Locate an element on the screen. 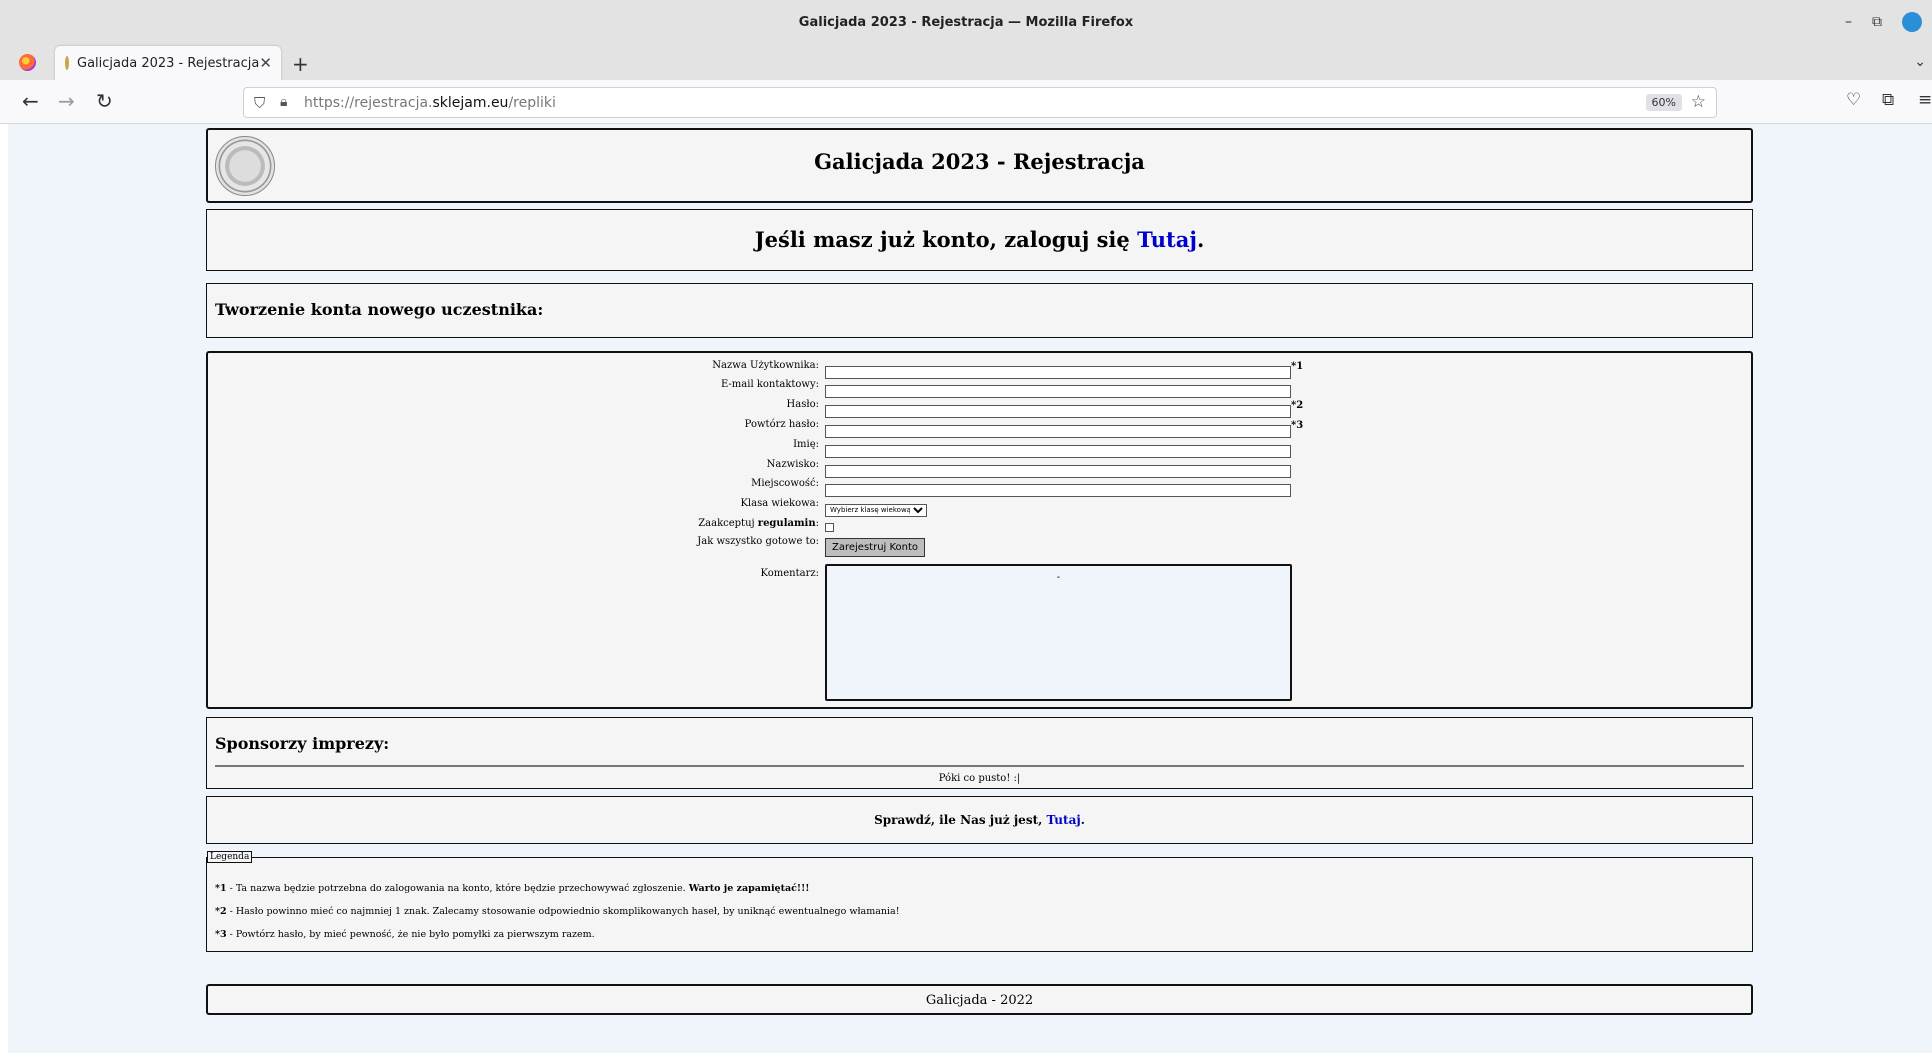 The height and width of the screenshot is (1053, 1932). participant-count-text: Sprawdź, ile Nas już jest, Tutaj. is located at coordinates (979, 820).